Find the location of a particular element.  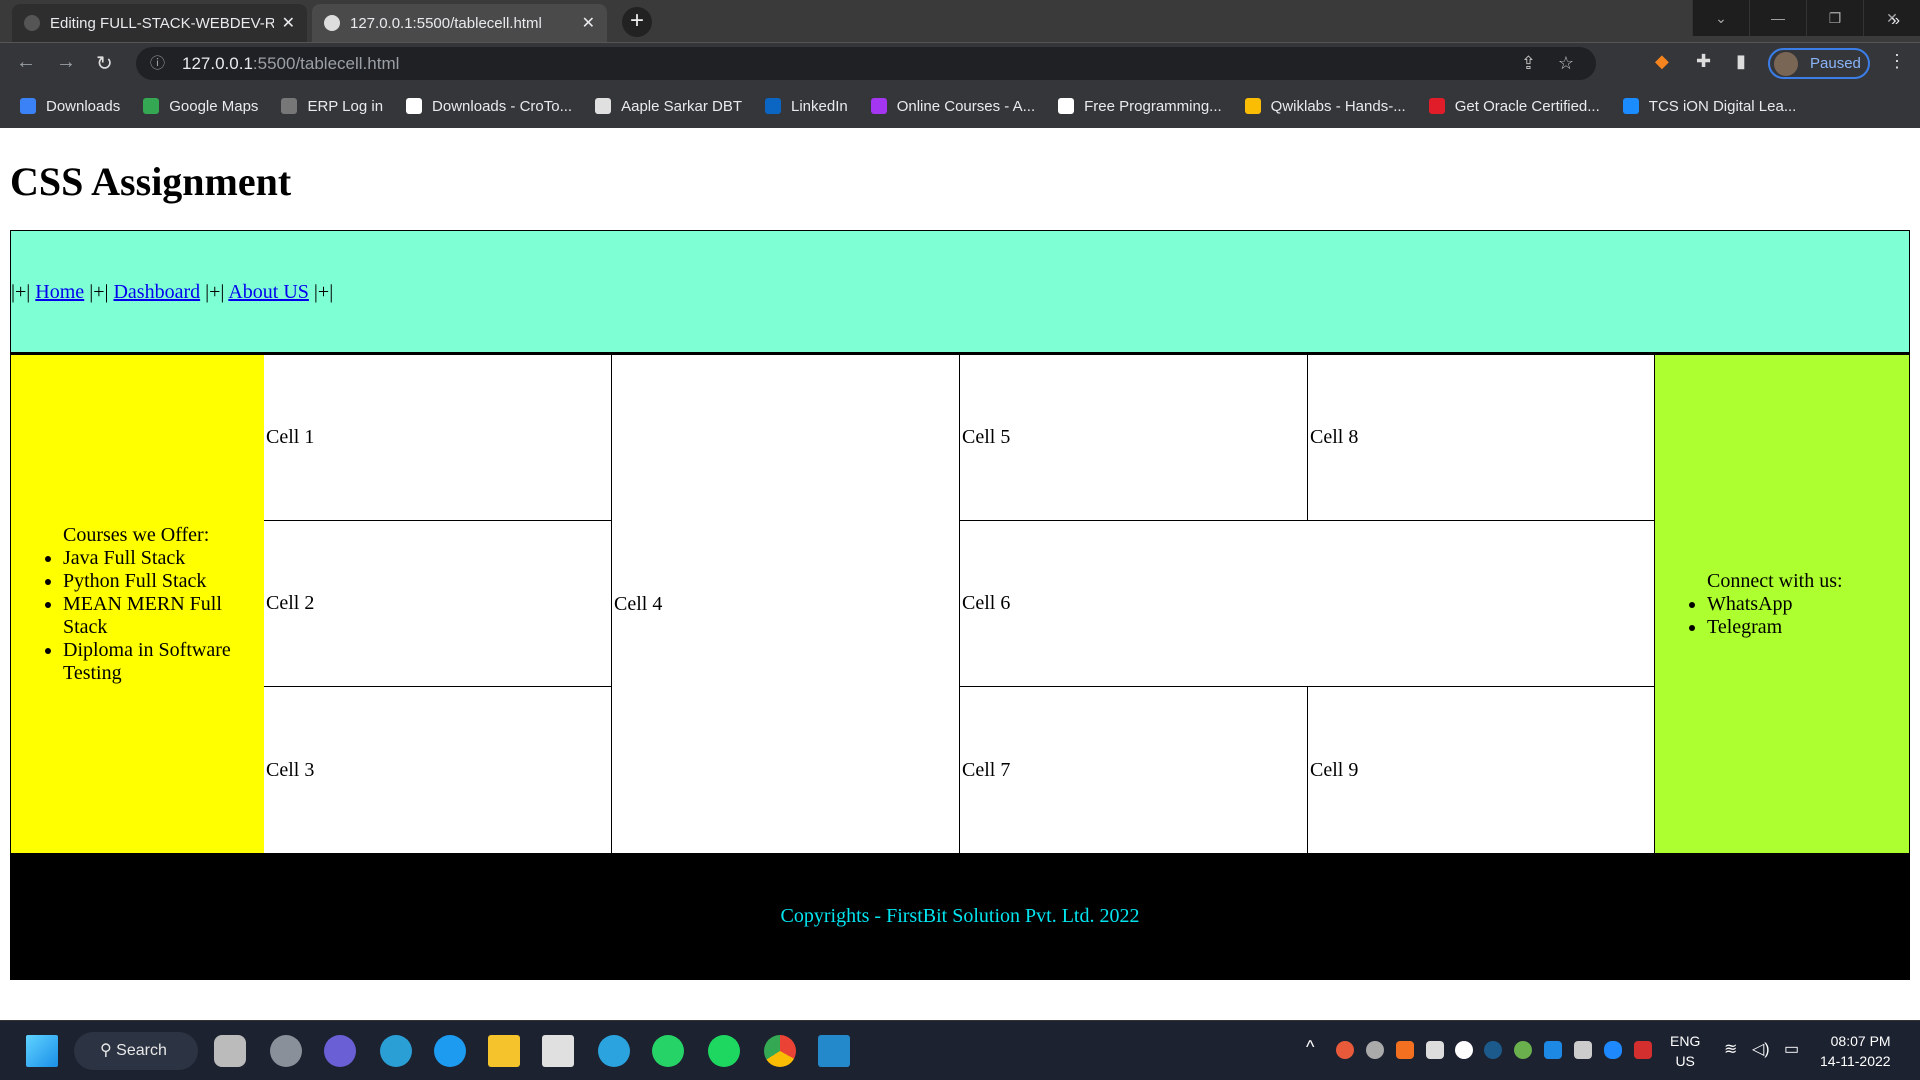

github-icon is located at coordinates (32, 23).